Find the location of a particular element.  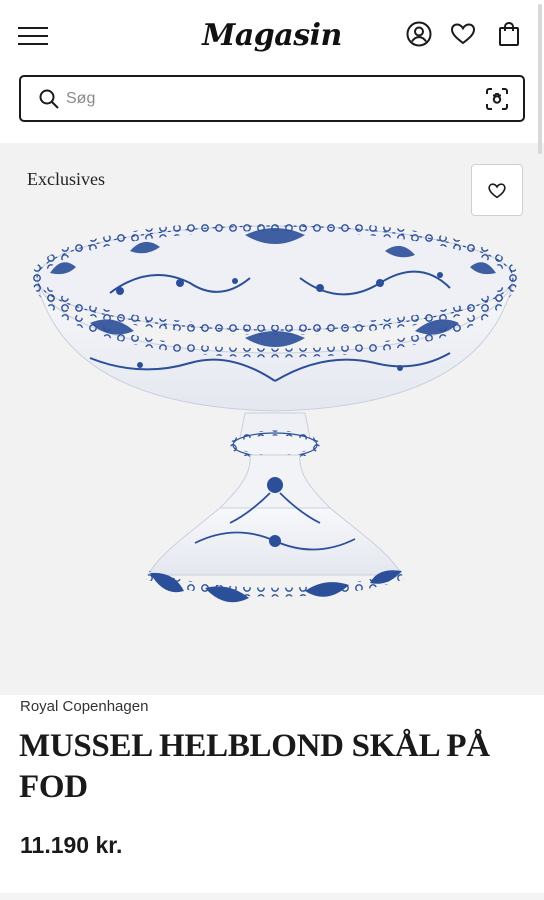

product-price: 11.190 kr. is located at coordinates (71, 845).